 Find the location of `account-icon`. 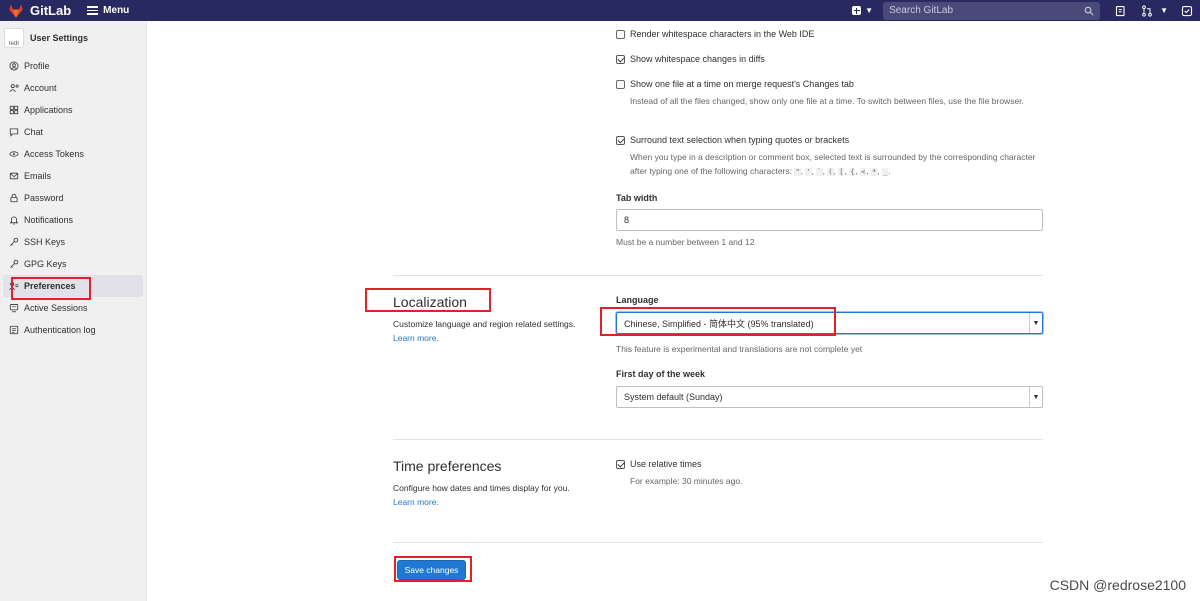

account-icon is located at coordinates (14, 88).